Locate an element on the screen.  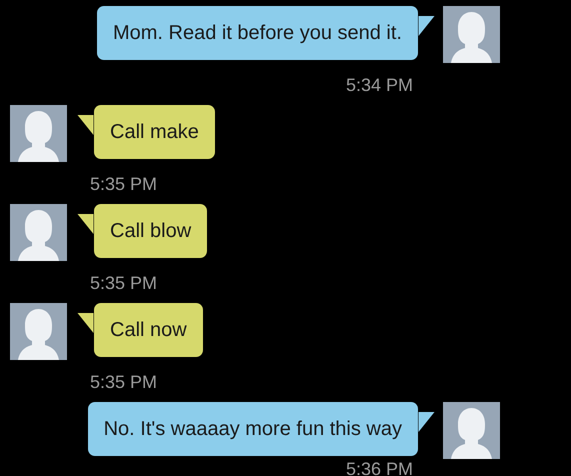
message-bubble: Call now is located at coordinates (148, 330).